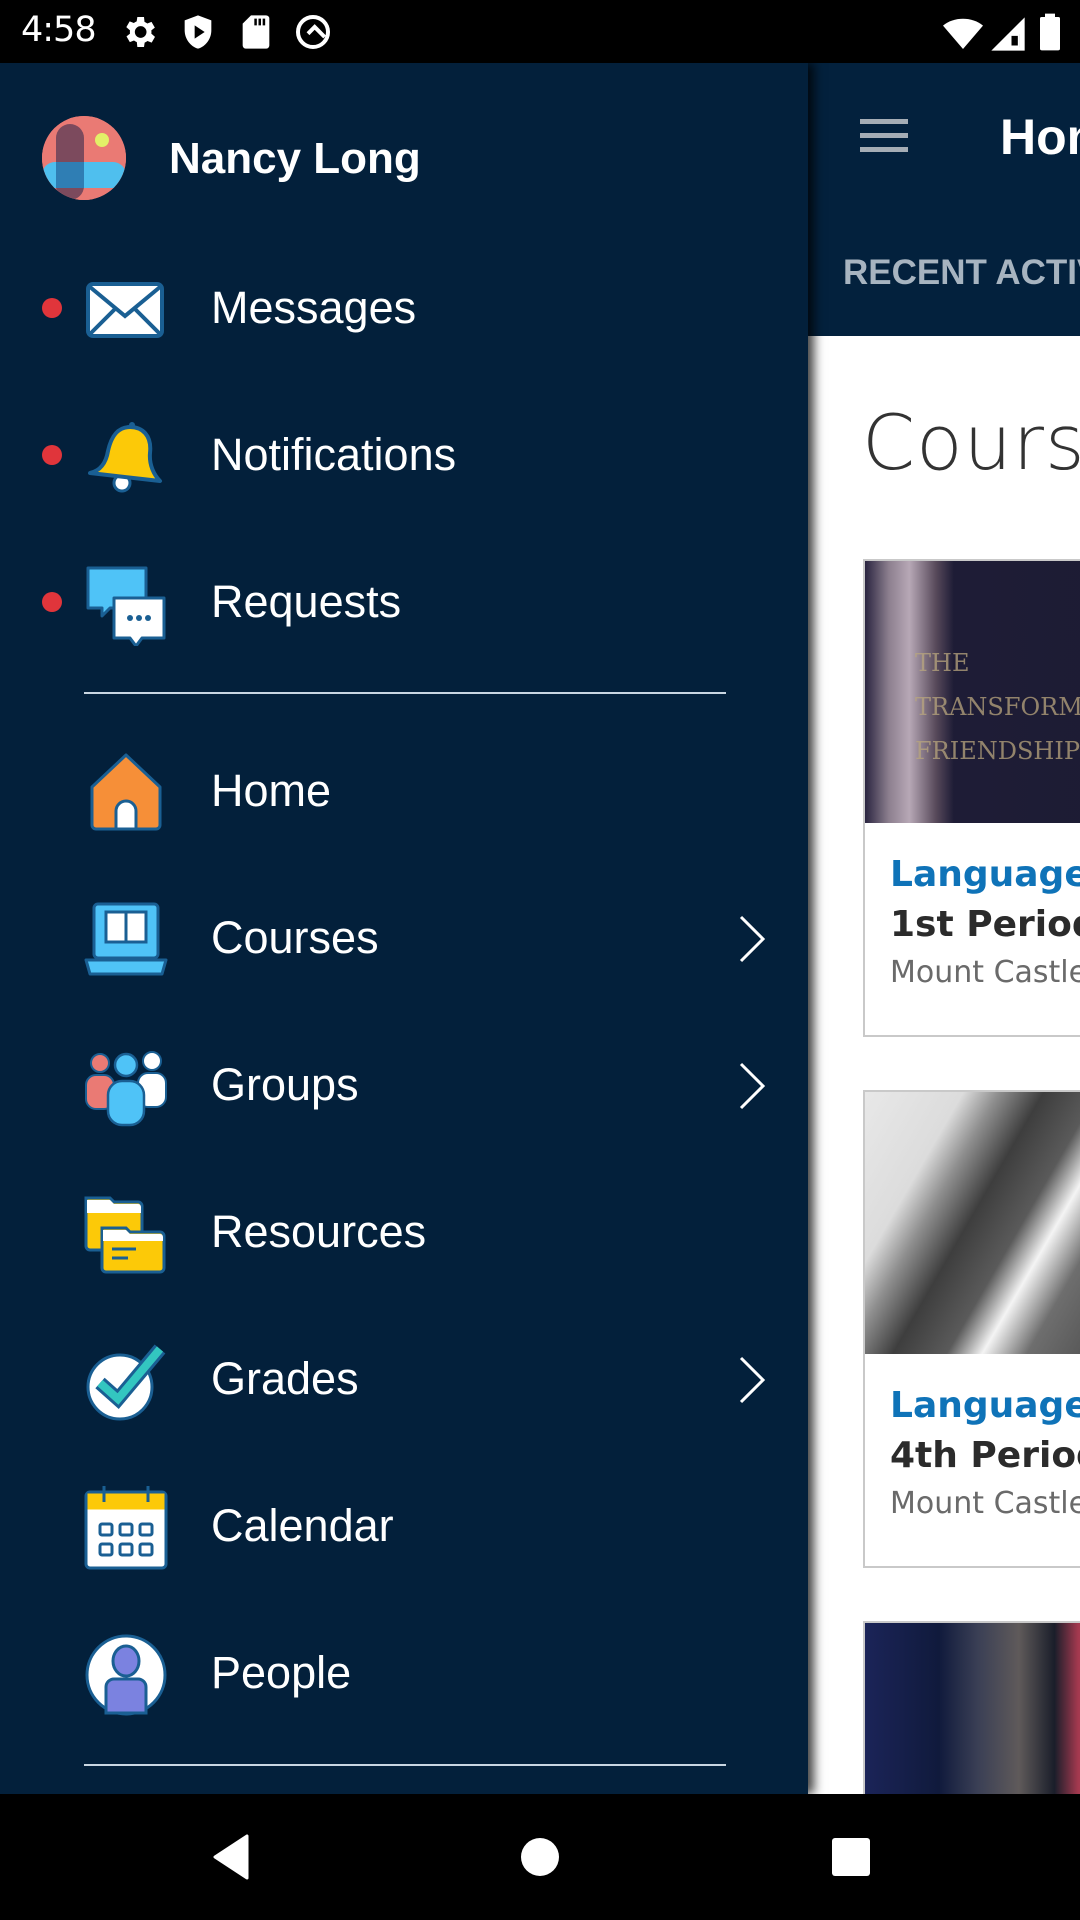 This screenshot has width=1080, height=1920. What do you see at coordinates (971, 442) in the screenshot?
I see `section-title-courses: Courses` at bounding box center [971, 442].